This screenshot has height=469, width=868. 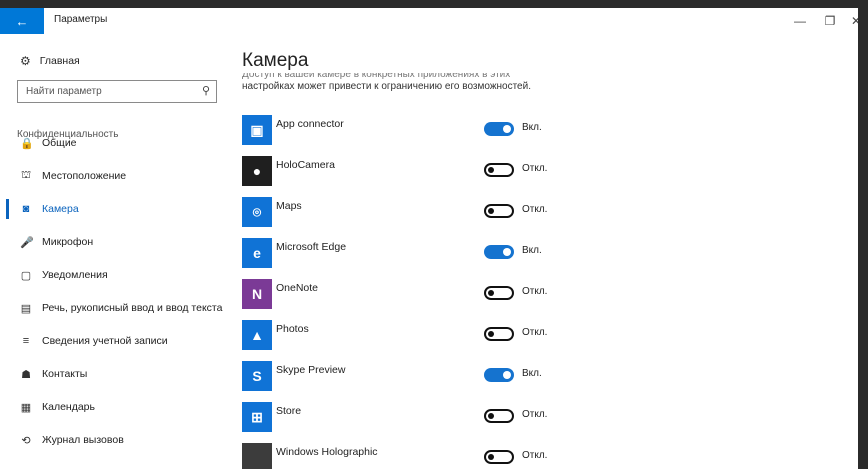 What do you see at coordinates (59, 61) in the screenshot?
I see `nav-home-label: Главная` at bounding box center [59, 61].